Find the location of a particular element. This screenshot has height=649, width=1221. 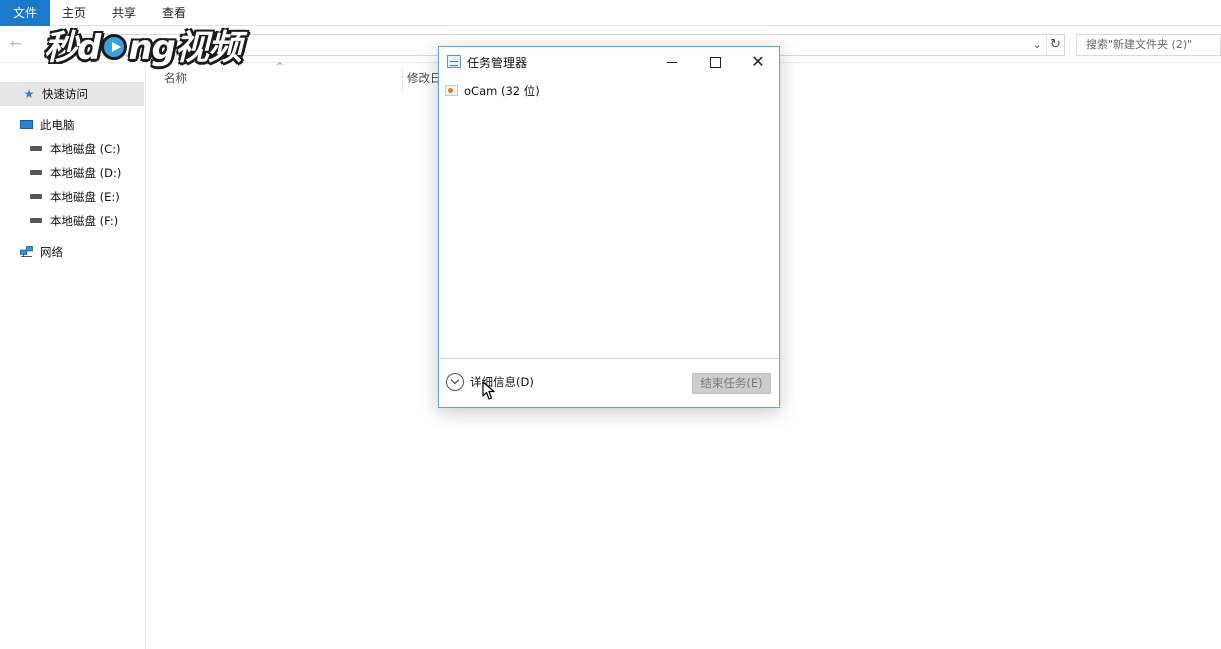

sidebar-item-this-pc: 此电脑 is located at coordinates (72, 125).